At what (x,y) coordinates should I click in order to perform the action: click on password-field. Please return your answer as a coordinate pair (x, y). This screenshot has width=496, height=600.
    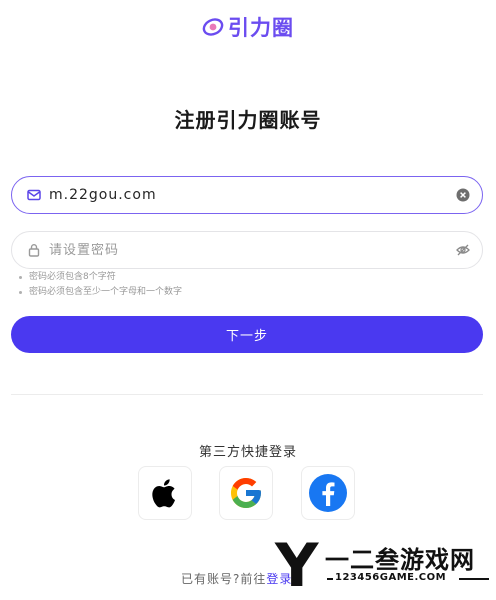
    Looking at the image, I should click on (247, 250).